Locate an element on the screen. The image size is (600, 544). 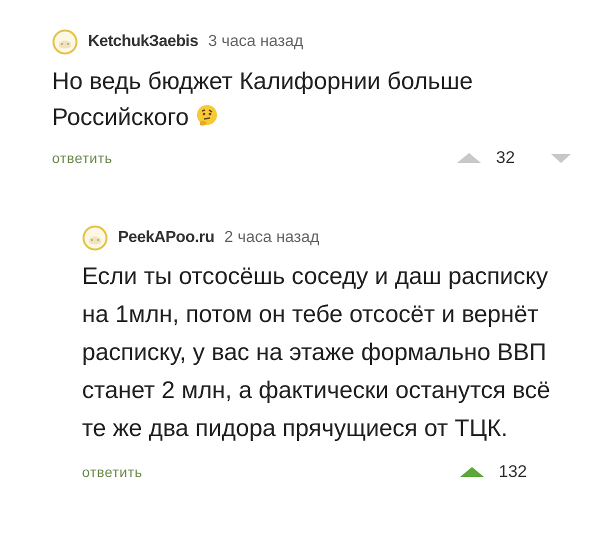
author-name: KetchukЗaebis is located at coordinates (143, 42).